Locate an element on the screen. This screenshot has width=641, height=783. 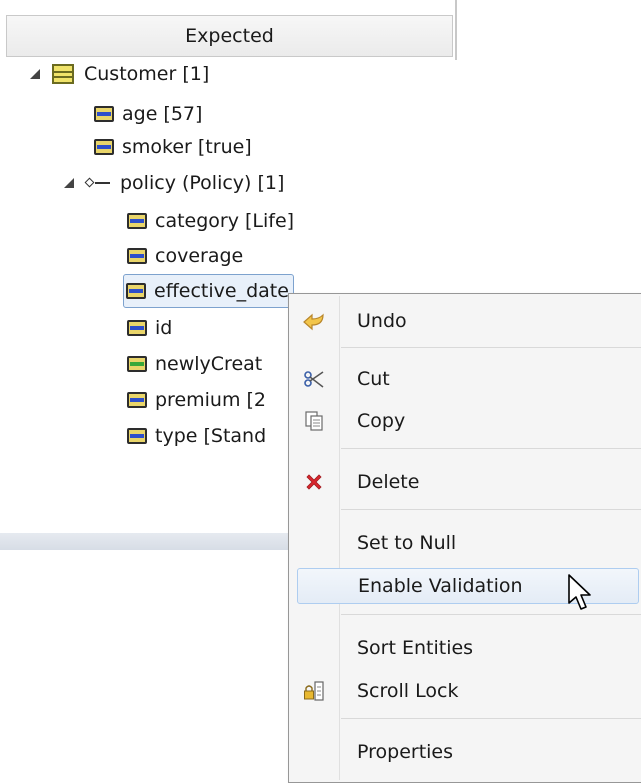
menu-item-delete: Delete is located at coordinates (465, 482).